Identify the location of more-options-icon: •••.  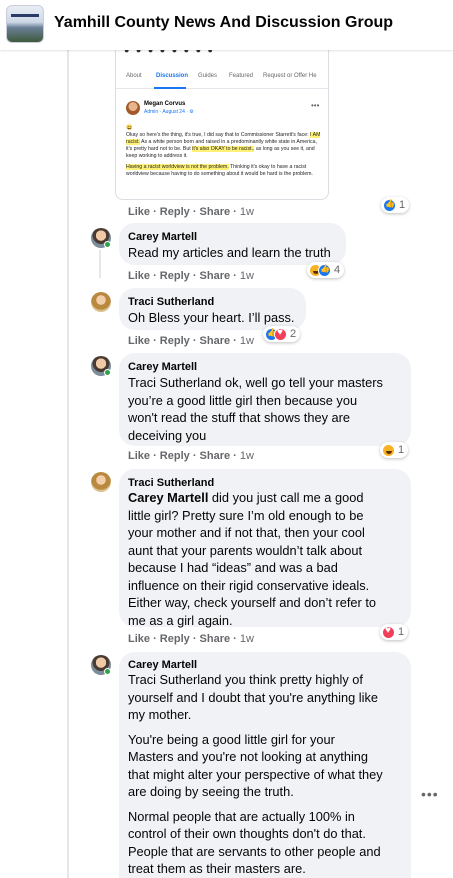
(430, 794).